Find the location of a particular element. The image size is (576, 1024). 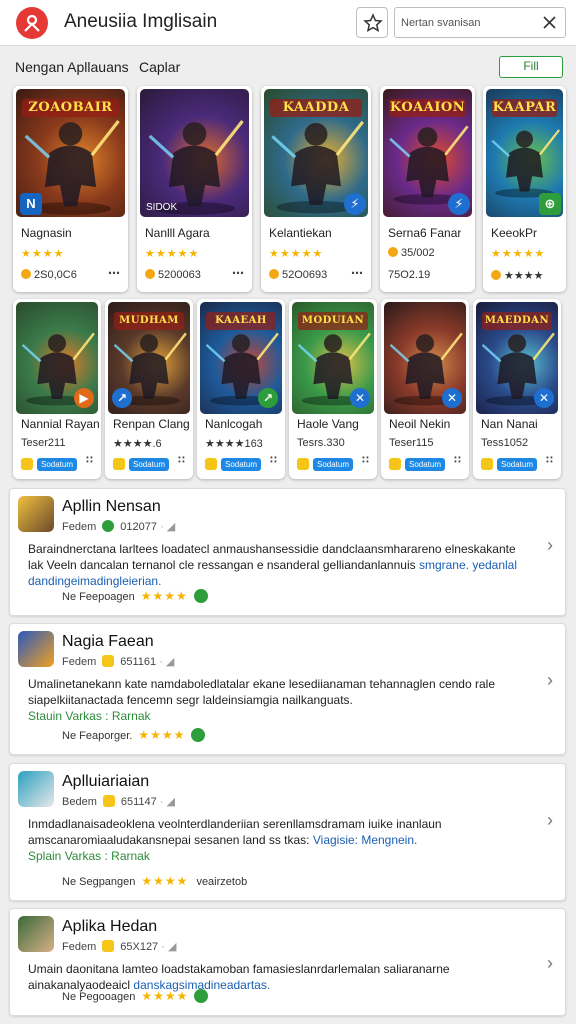

game-thumbnail: KOAAION ⚡ is located at coordinates (427, 153).